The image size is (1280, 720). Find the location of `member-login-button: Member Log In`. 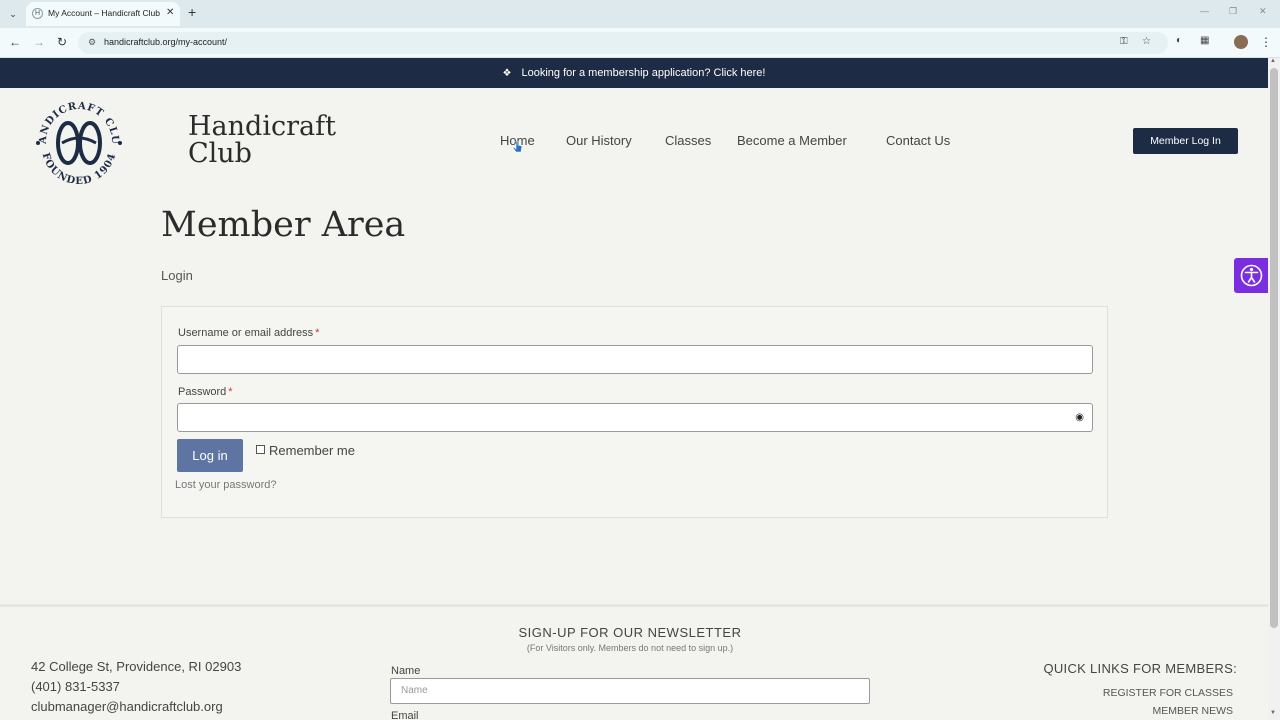

member-login-button: Member Log In is located at coordinates (1185, 141).